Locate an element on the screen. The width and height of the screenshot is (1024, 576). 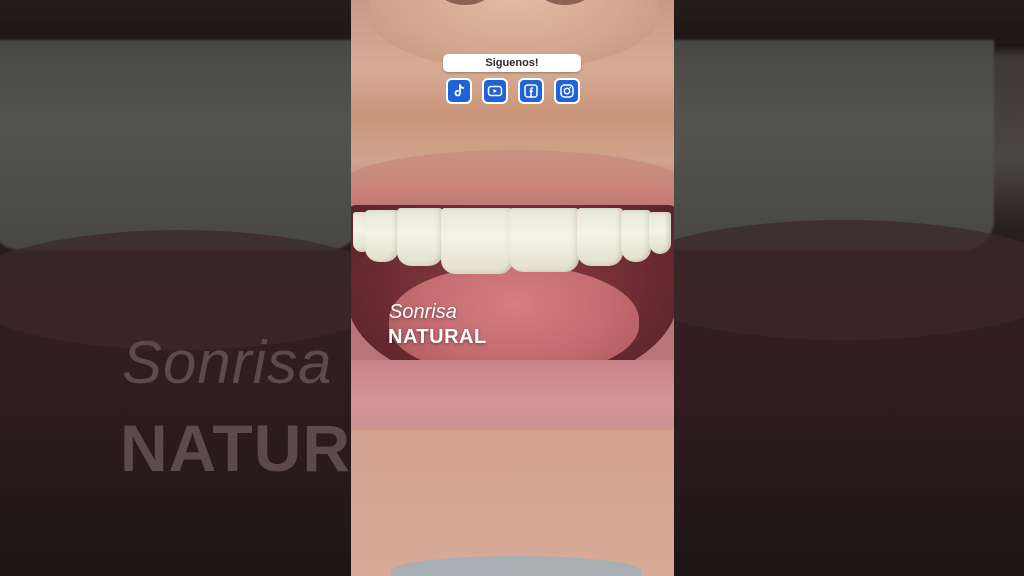
caption-line-2: NATURAL is located at coordinates (437, 337).